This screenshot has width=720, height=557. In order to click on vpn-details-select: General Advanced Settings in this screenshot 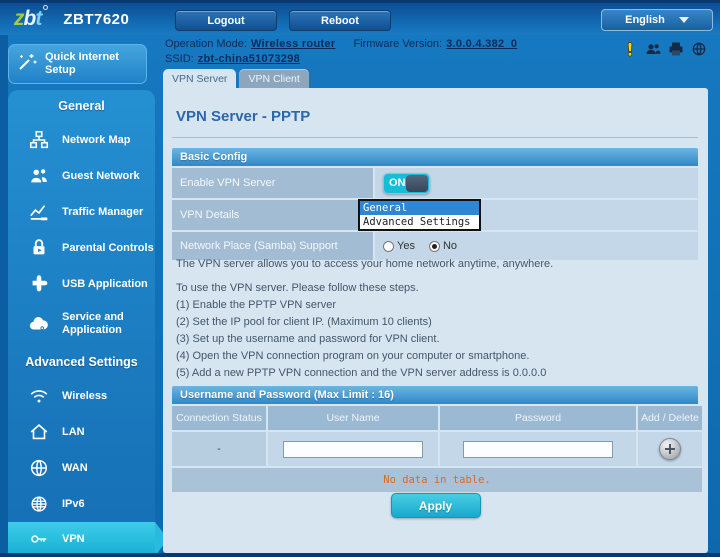, I will do `click(419, 215)`.